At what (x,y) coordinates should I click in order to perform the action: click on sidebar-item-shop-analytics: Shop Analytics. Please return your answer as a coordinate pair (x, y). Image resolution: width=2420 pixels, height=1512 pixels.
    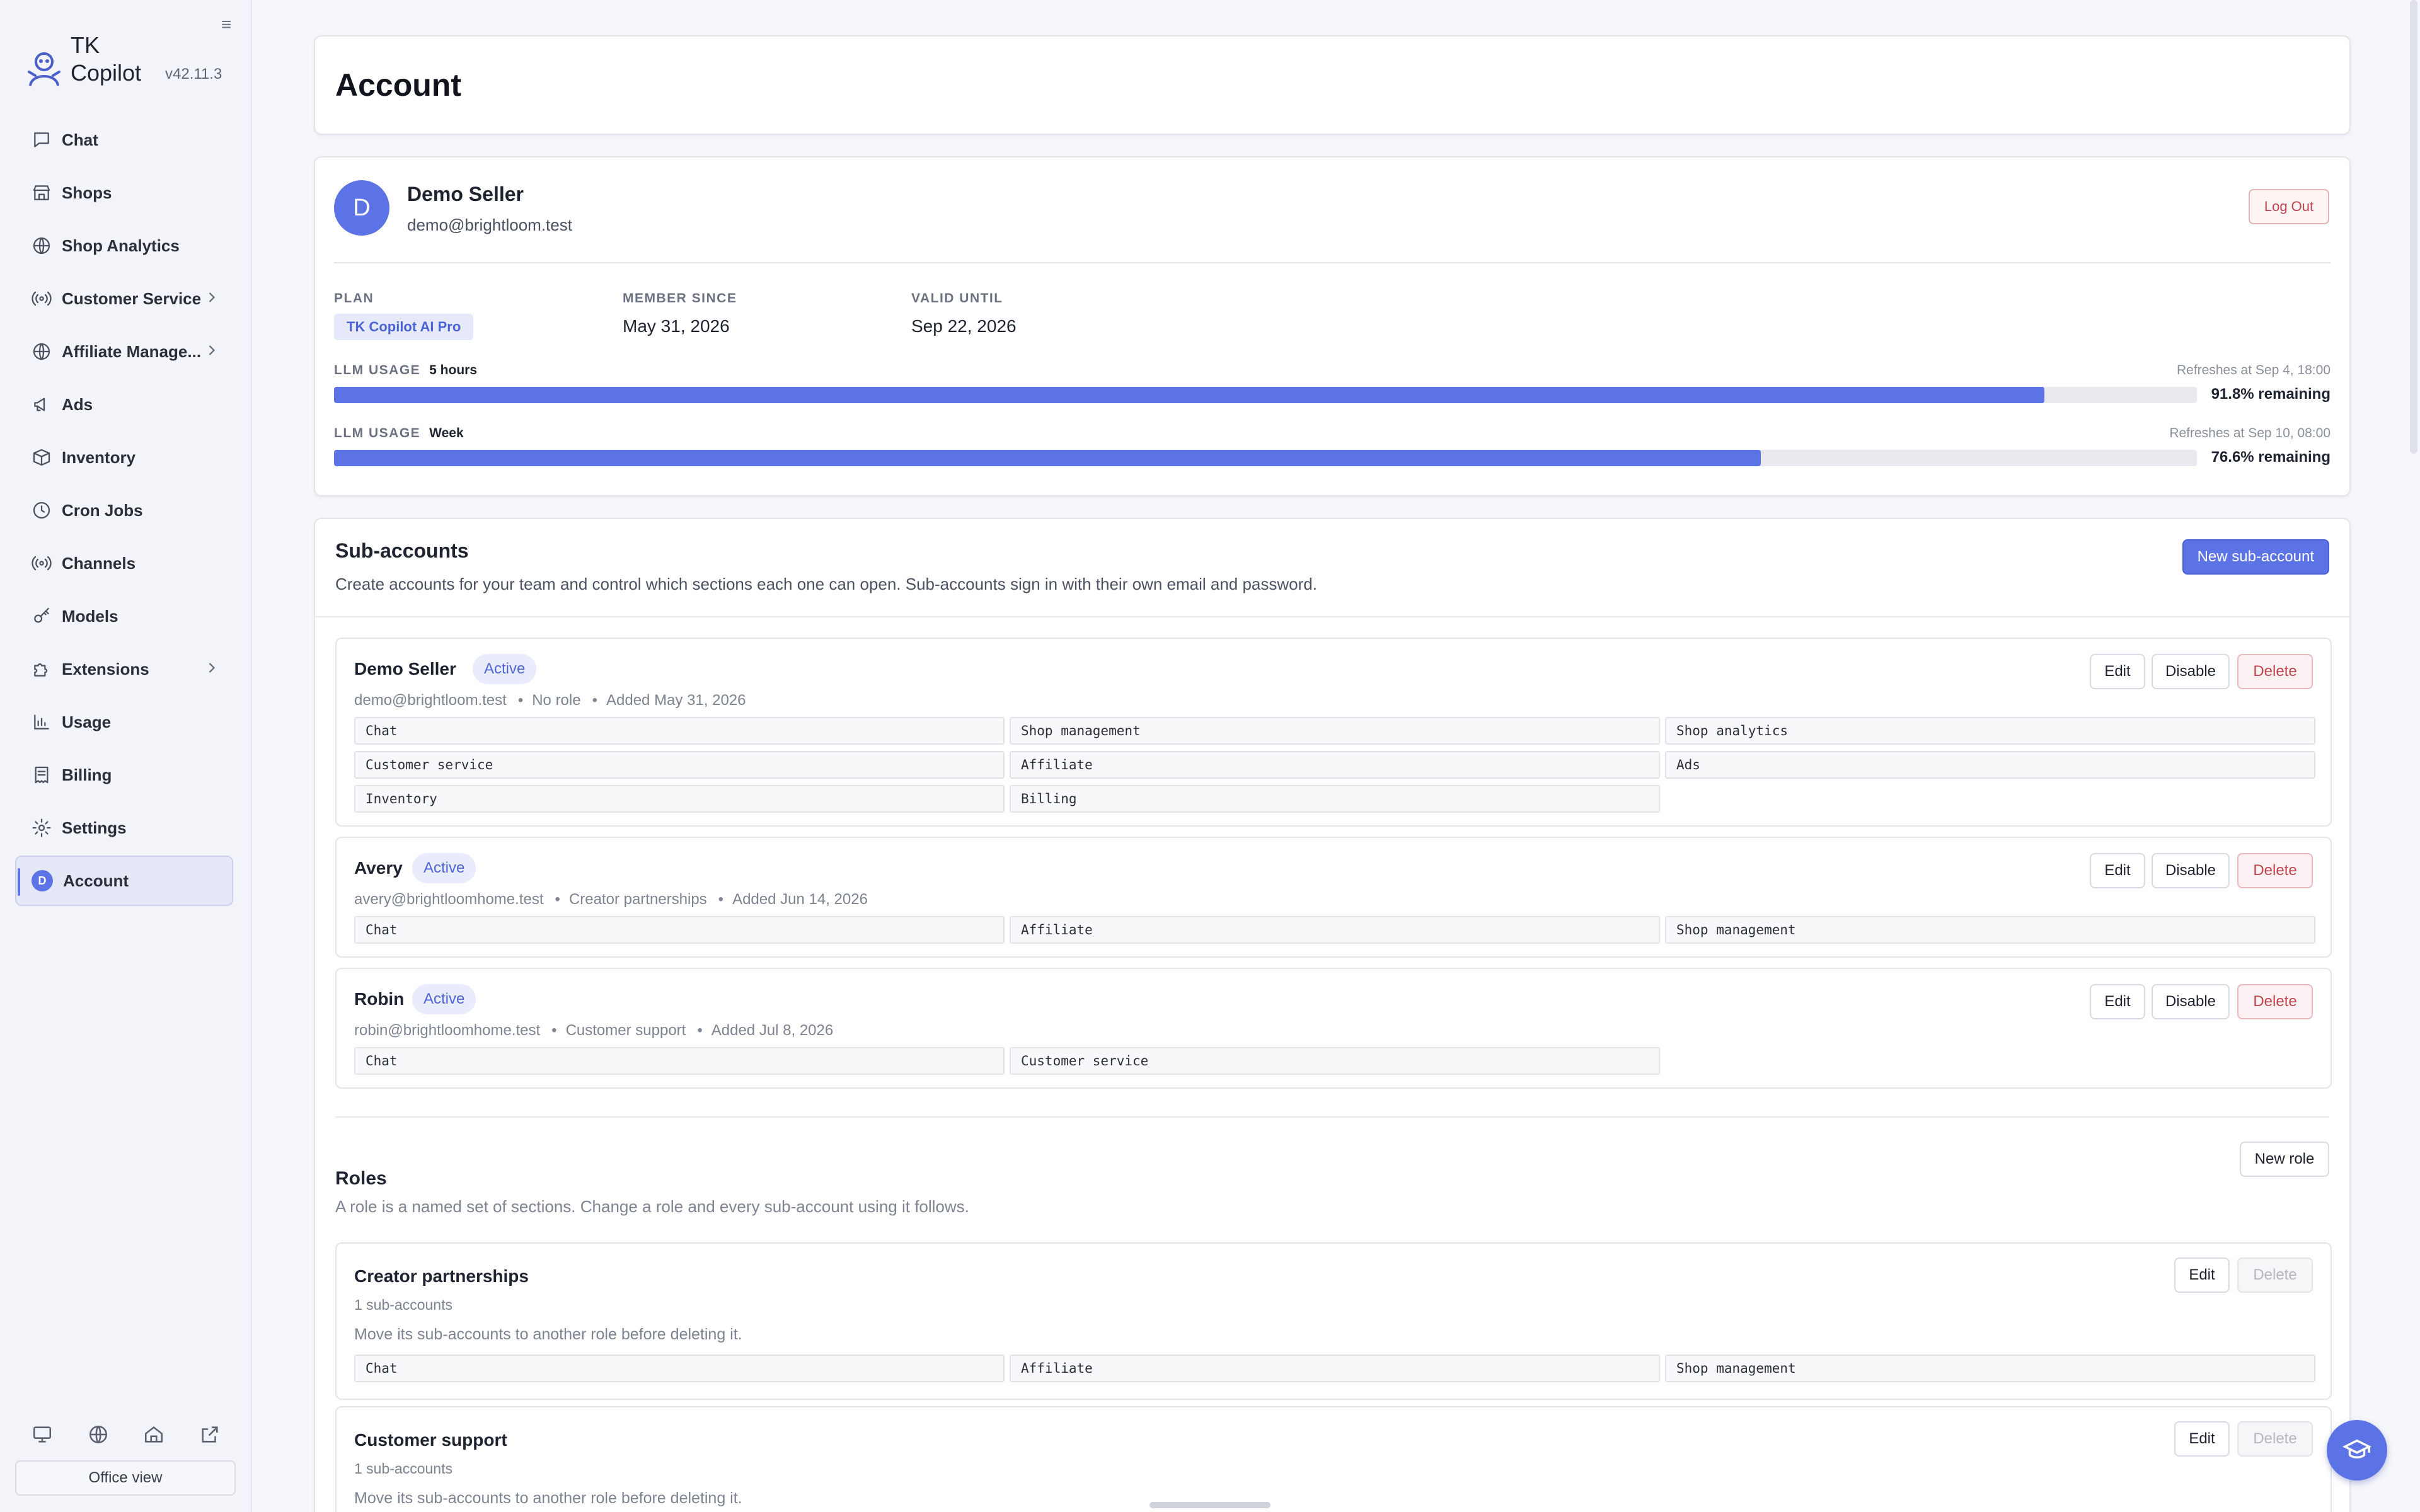
    Looking at the image, I should click on (124, 245).